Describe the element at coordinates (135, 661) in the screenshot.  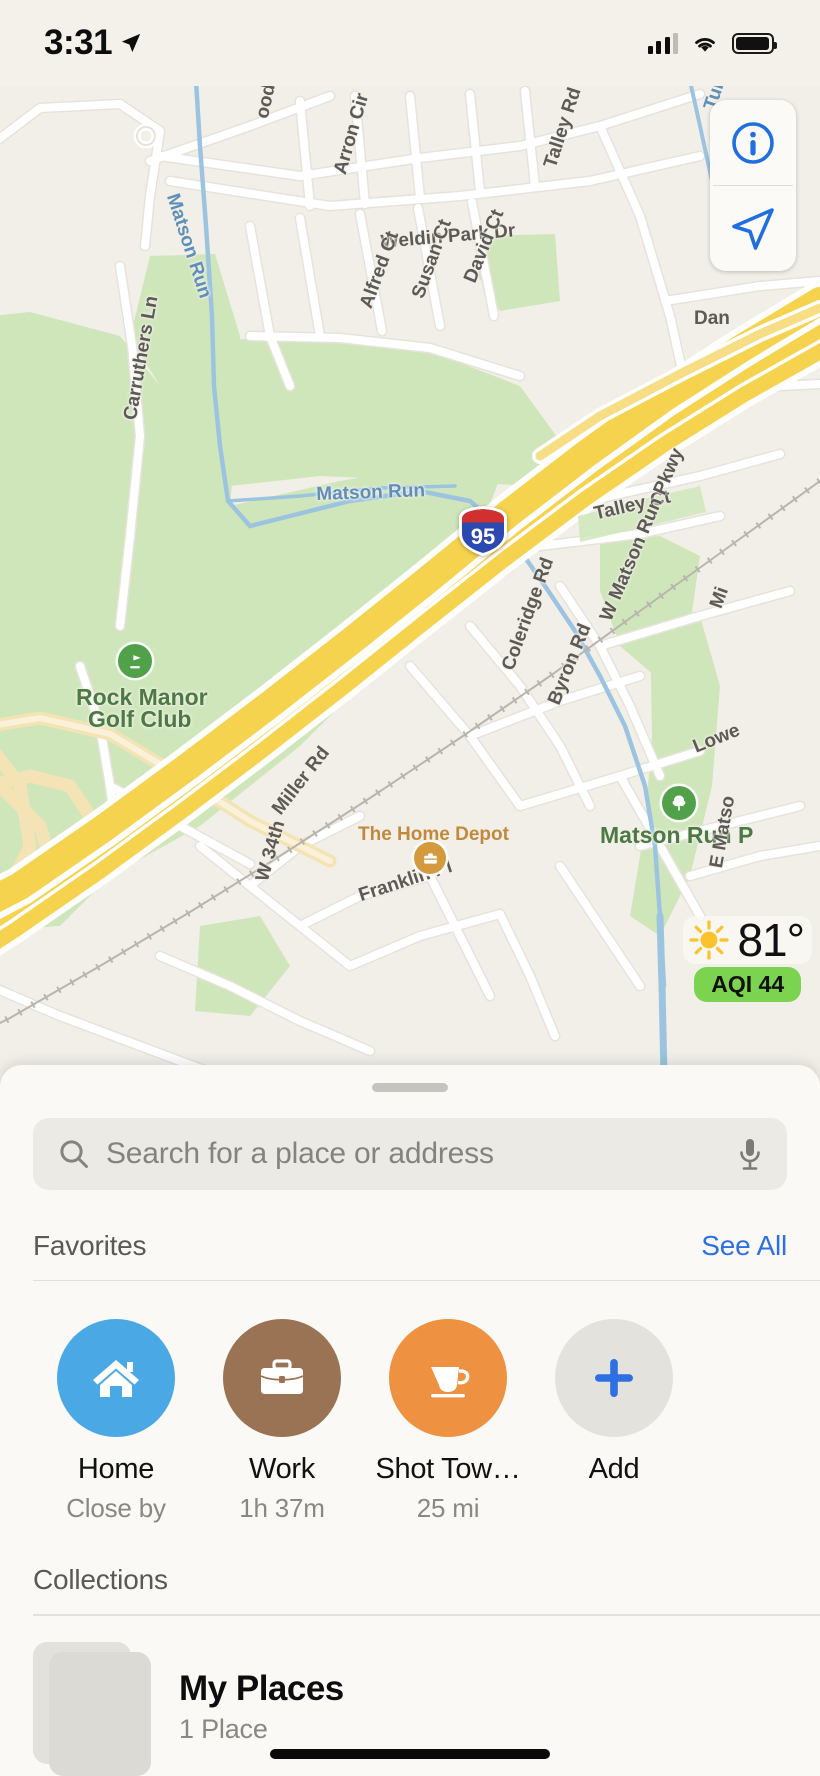
I see `golf-course-icon` at that location.